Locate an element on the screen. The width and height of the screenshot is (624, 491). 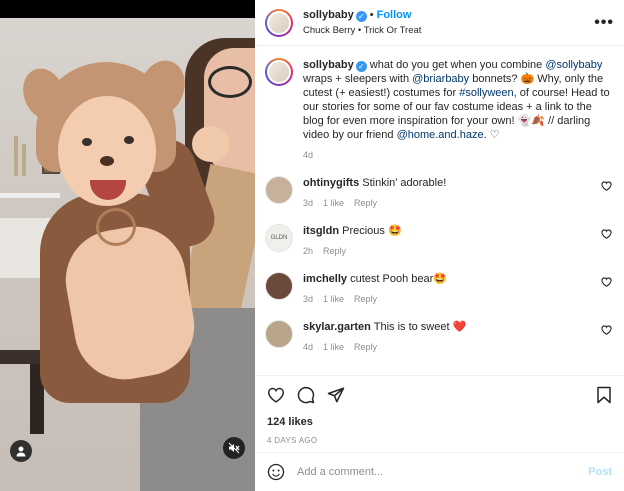
baby-painted-nose is located at coordinates (107, 161).